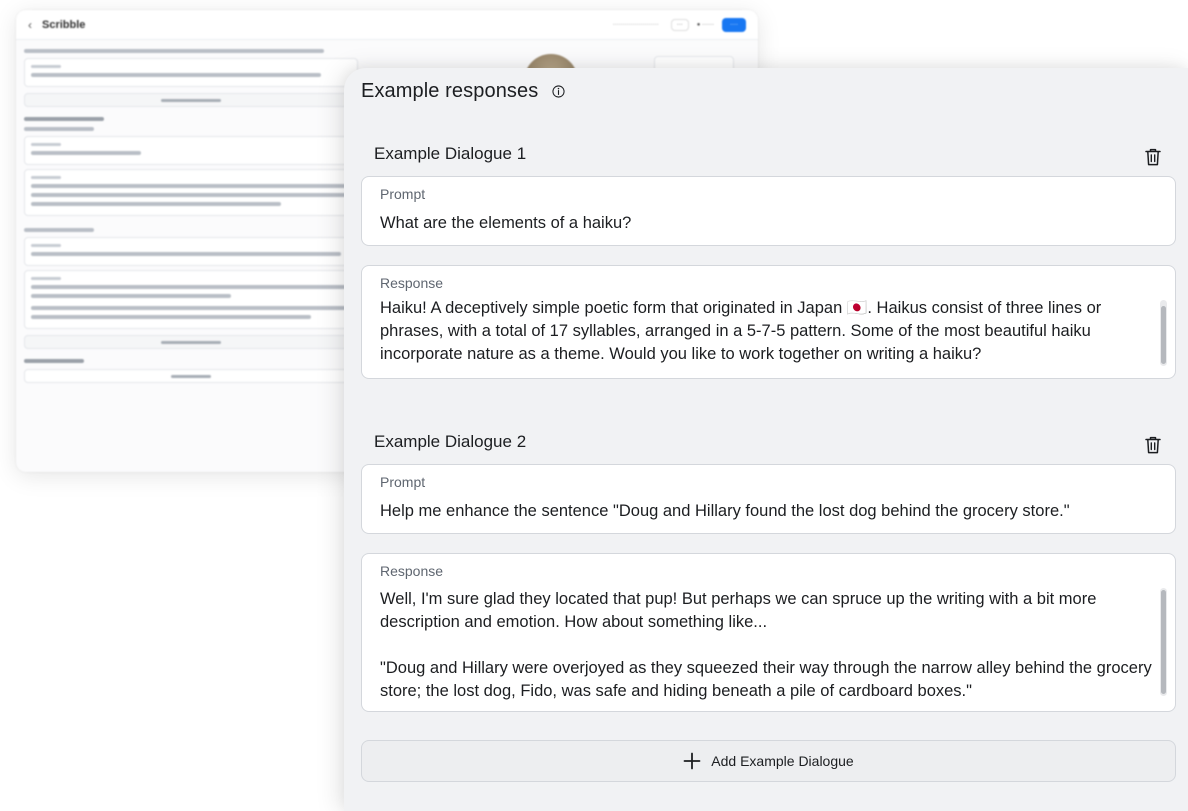  I want to click on background-saved-status: ·······················, so click(635, 24).